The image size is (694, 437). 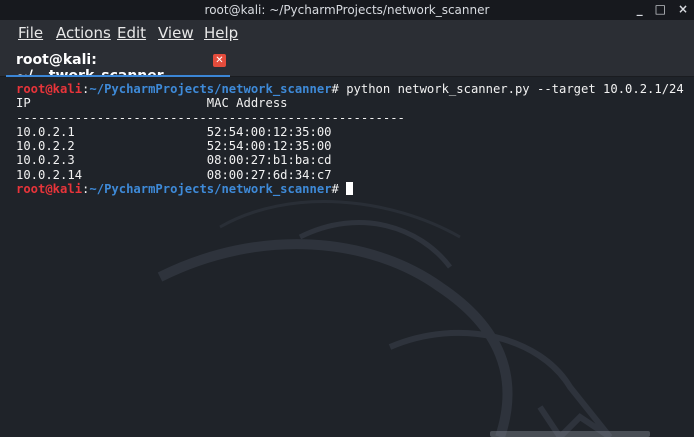 I want to click on window-controls: _ □ ×, so click(x=662, y=9).